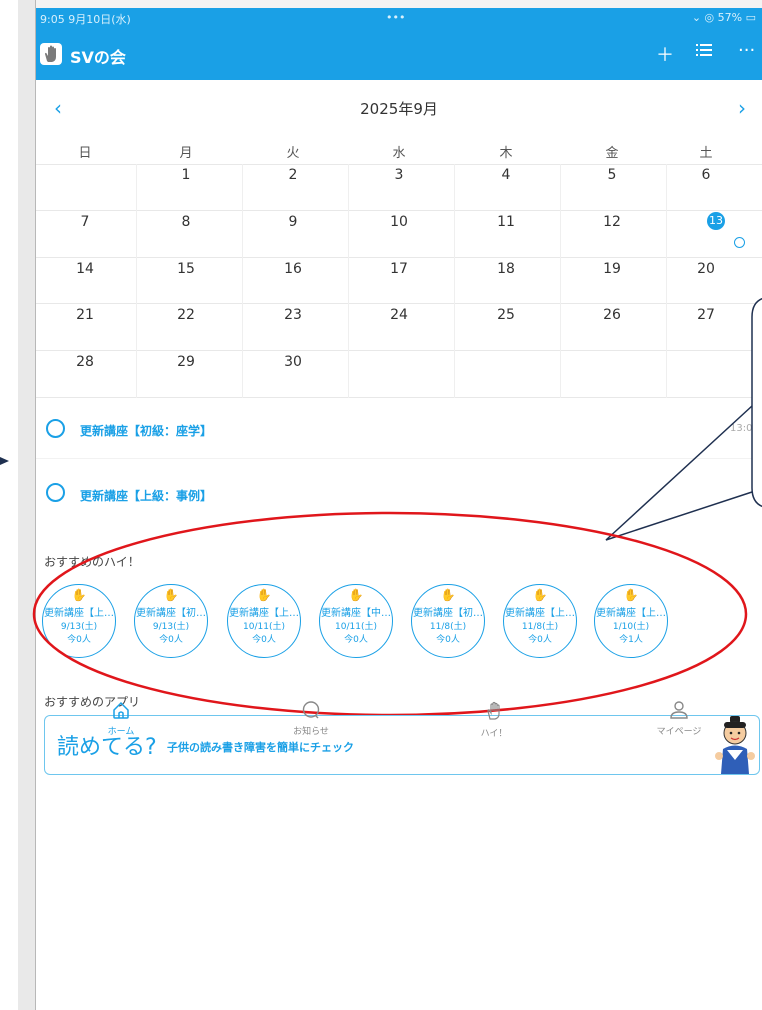  What do you see at coordinates (679, 710) in the screenshot?
I see `person-icon` at bounding box center [679, 710].